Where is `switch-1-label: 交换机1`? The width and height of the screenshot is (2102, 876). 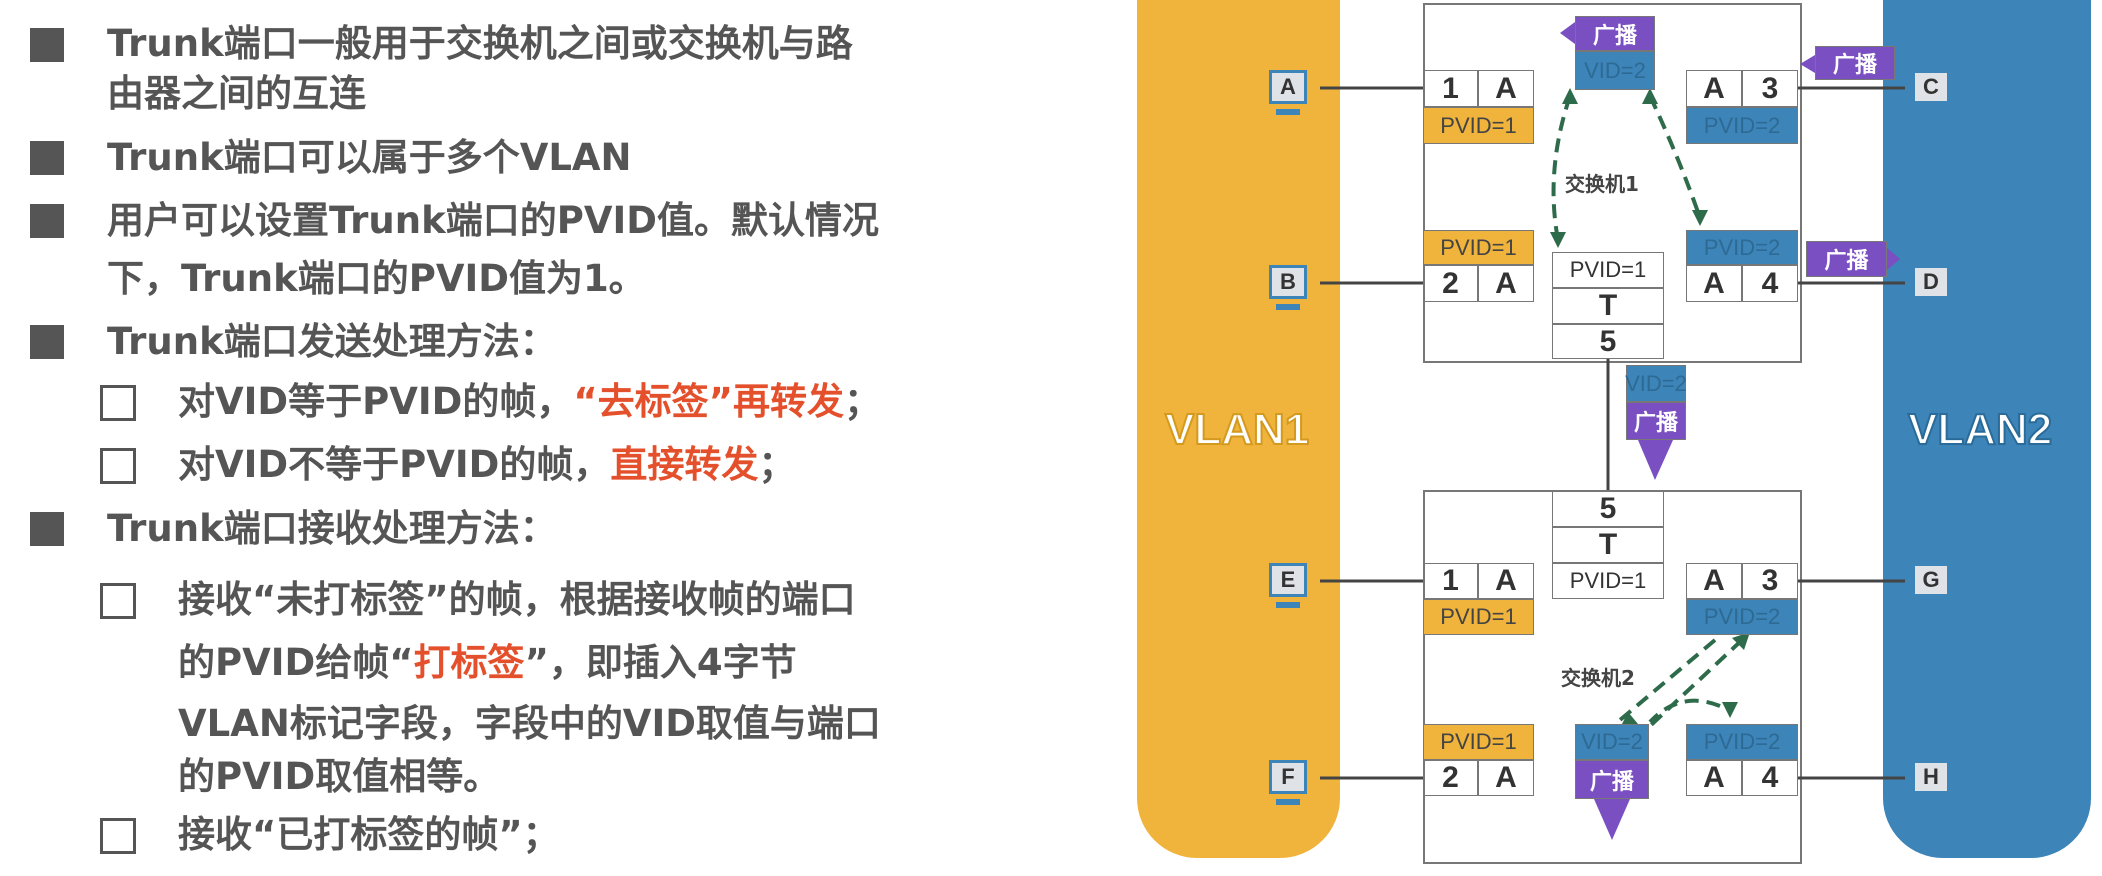
switch-1-label: 交换机1 is located at coordinates (1602, 184).